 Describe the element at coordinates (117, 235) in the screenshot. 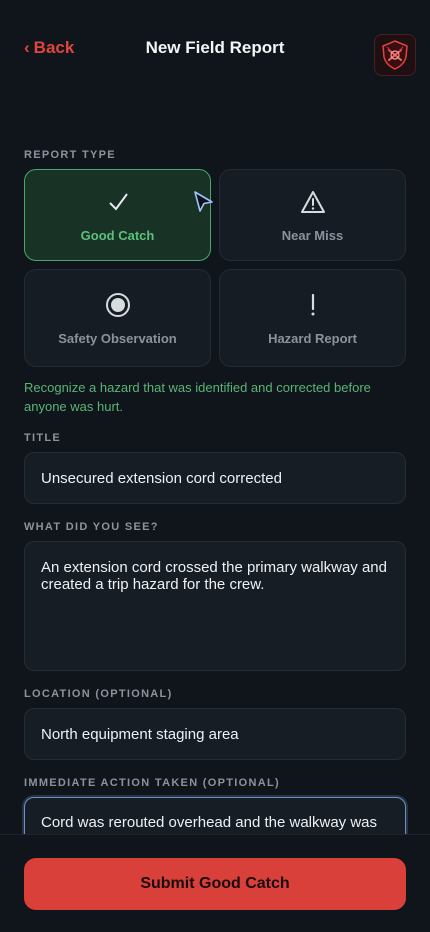

I see `tile-label: Good Catch` at that location.